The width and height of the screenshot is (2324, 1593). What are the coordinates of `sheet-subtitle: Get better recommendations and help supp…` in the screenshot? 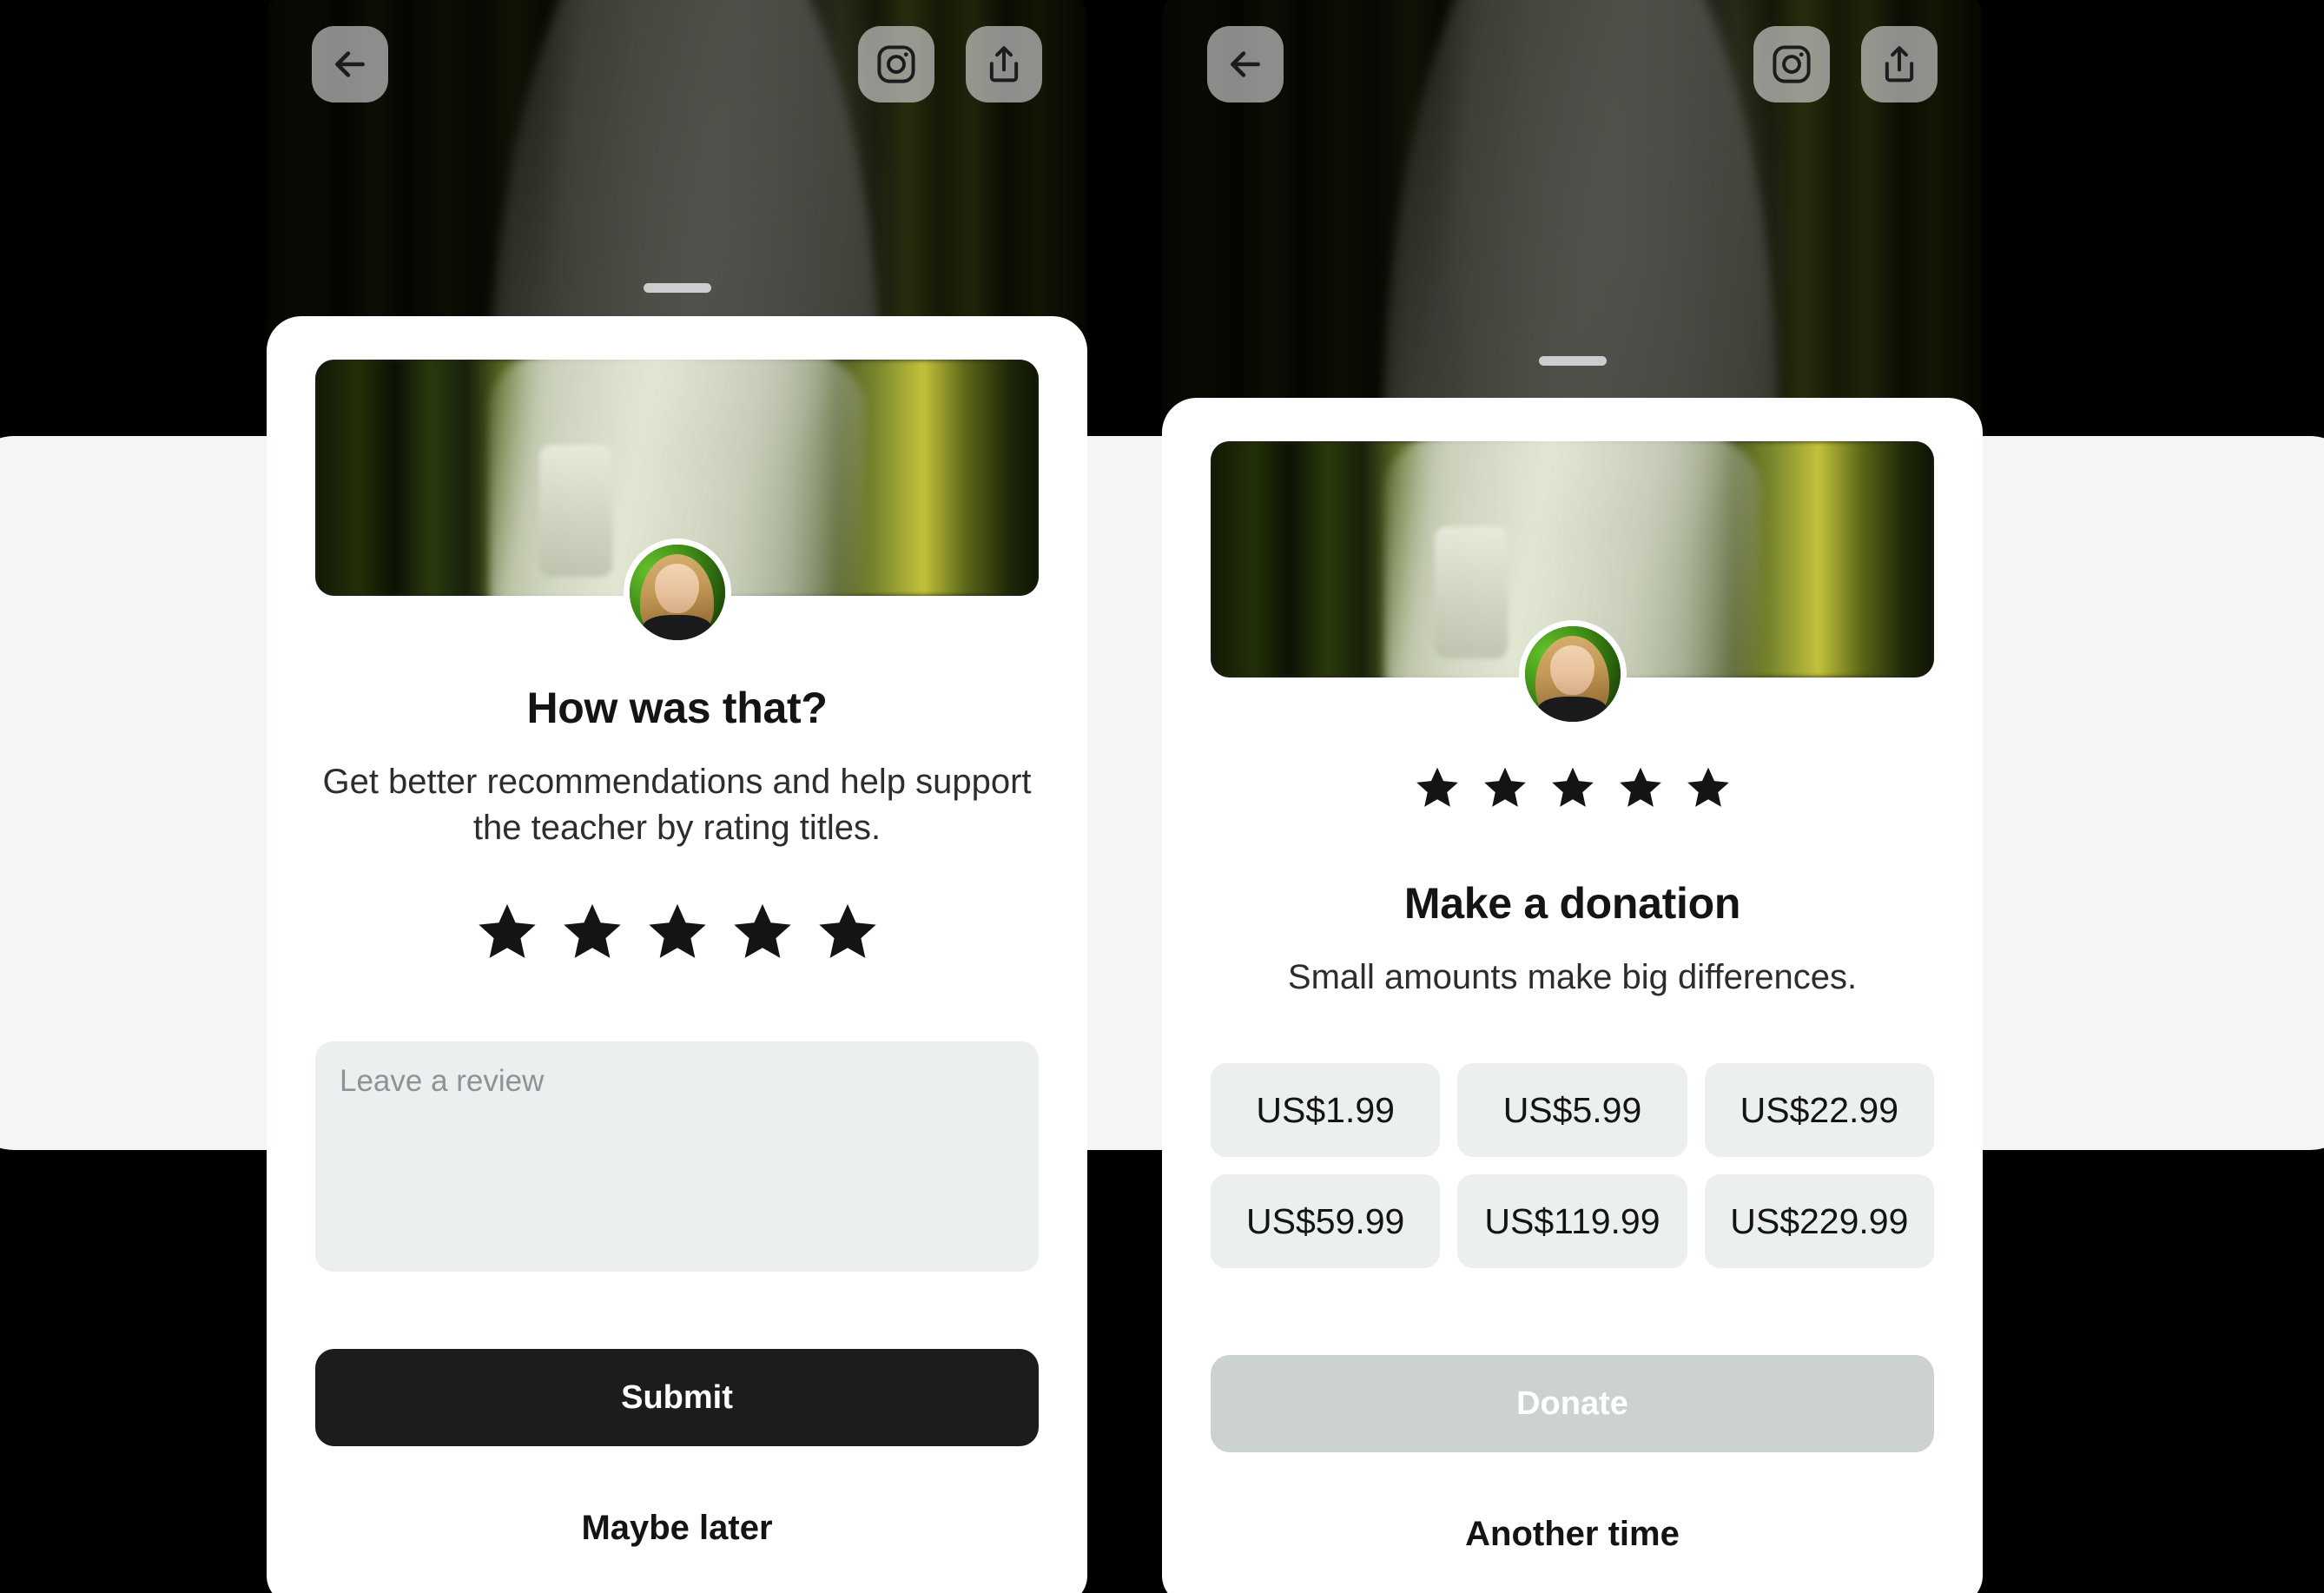 It's located at (677, 805).